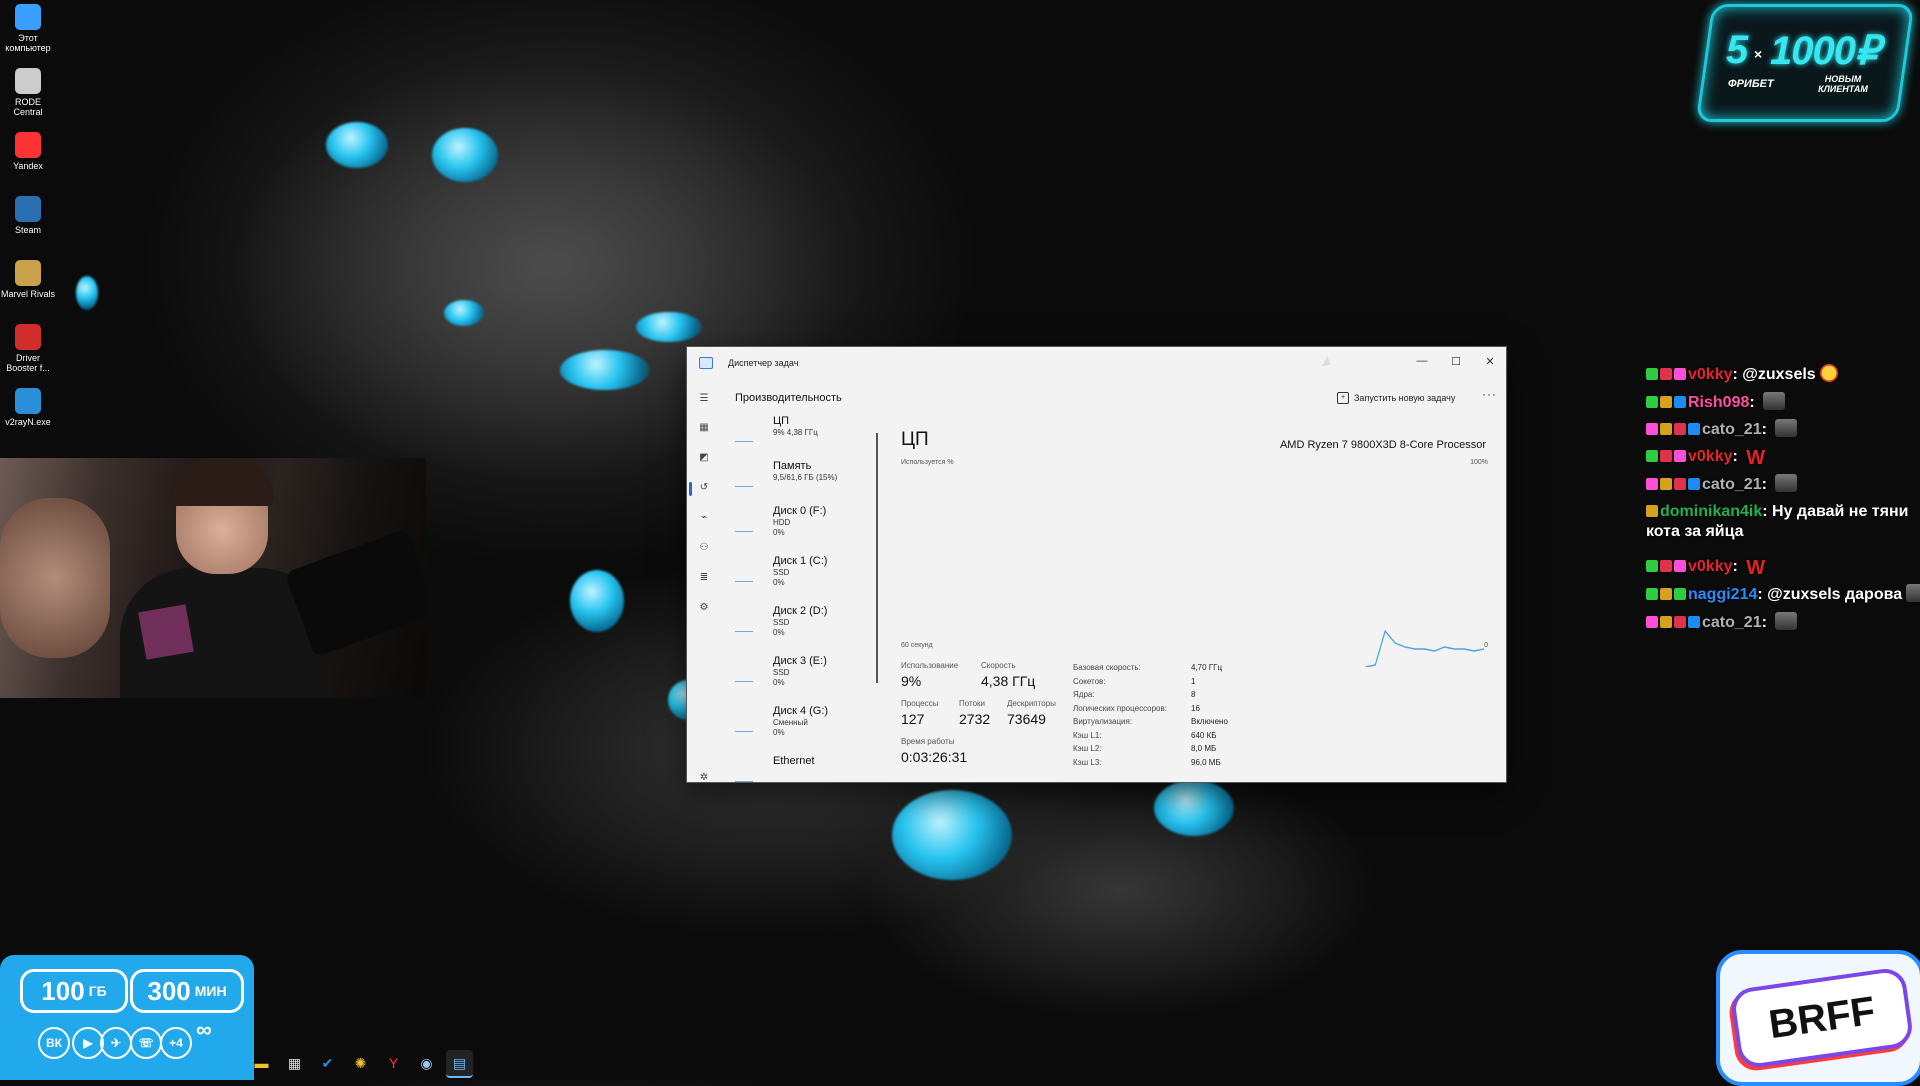 The image size is (1920, 1086). I want to click on task-manager-icon: ▤, so click(459, 1064).